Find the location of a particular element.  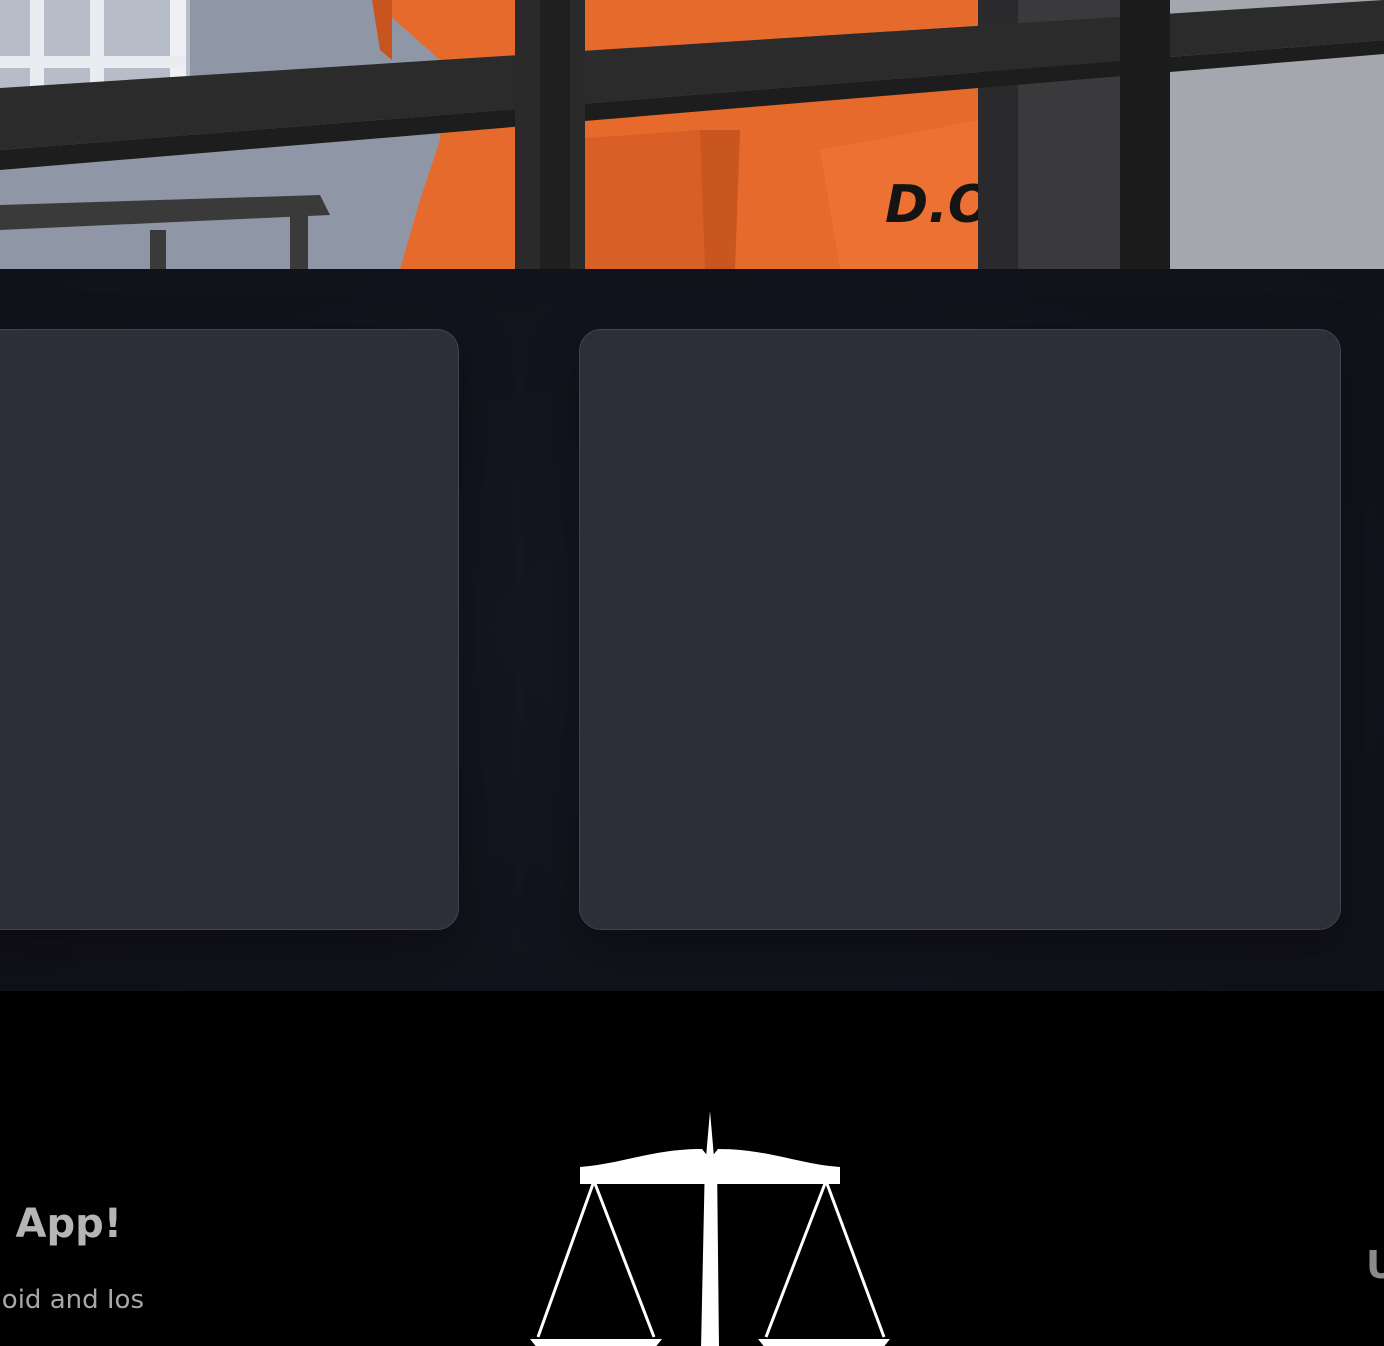

footer-right-heading: U is located at coordinates (1375, 1265).